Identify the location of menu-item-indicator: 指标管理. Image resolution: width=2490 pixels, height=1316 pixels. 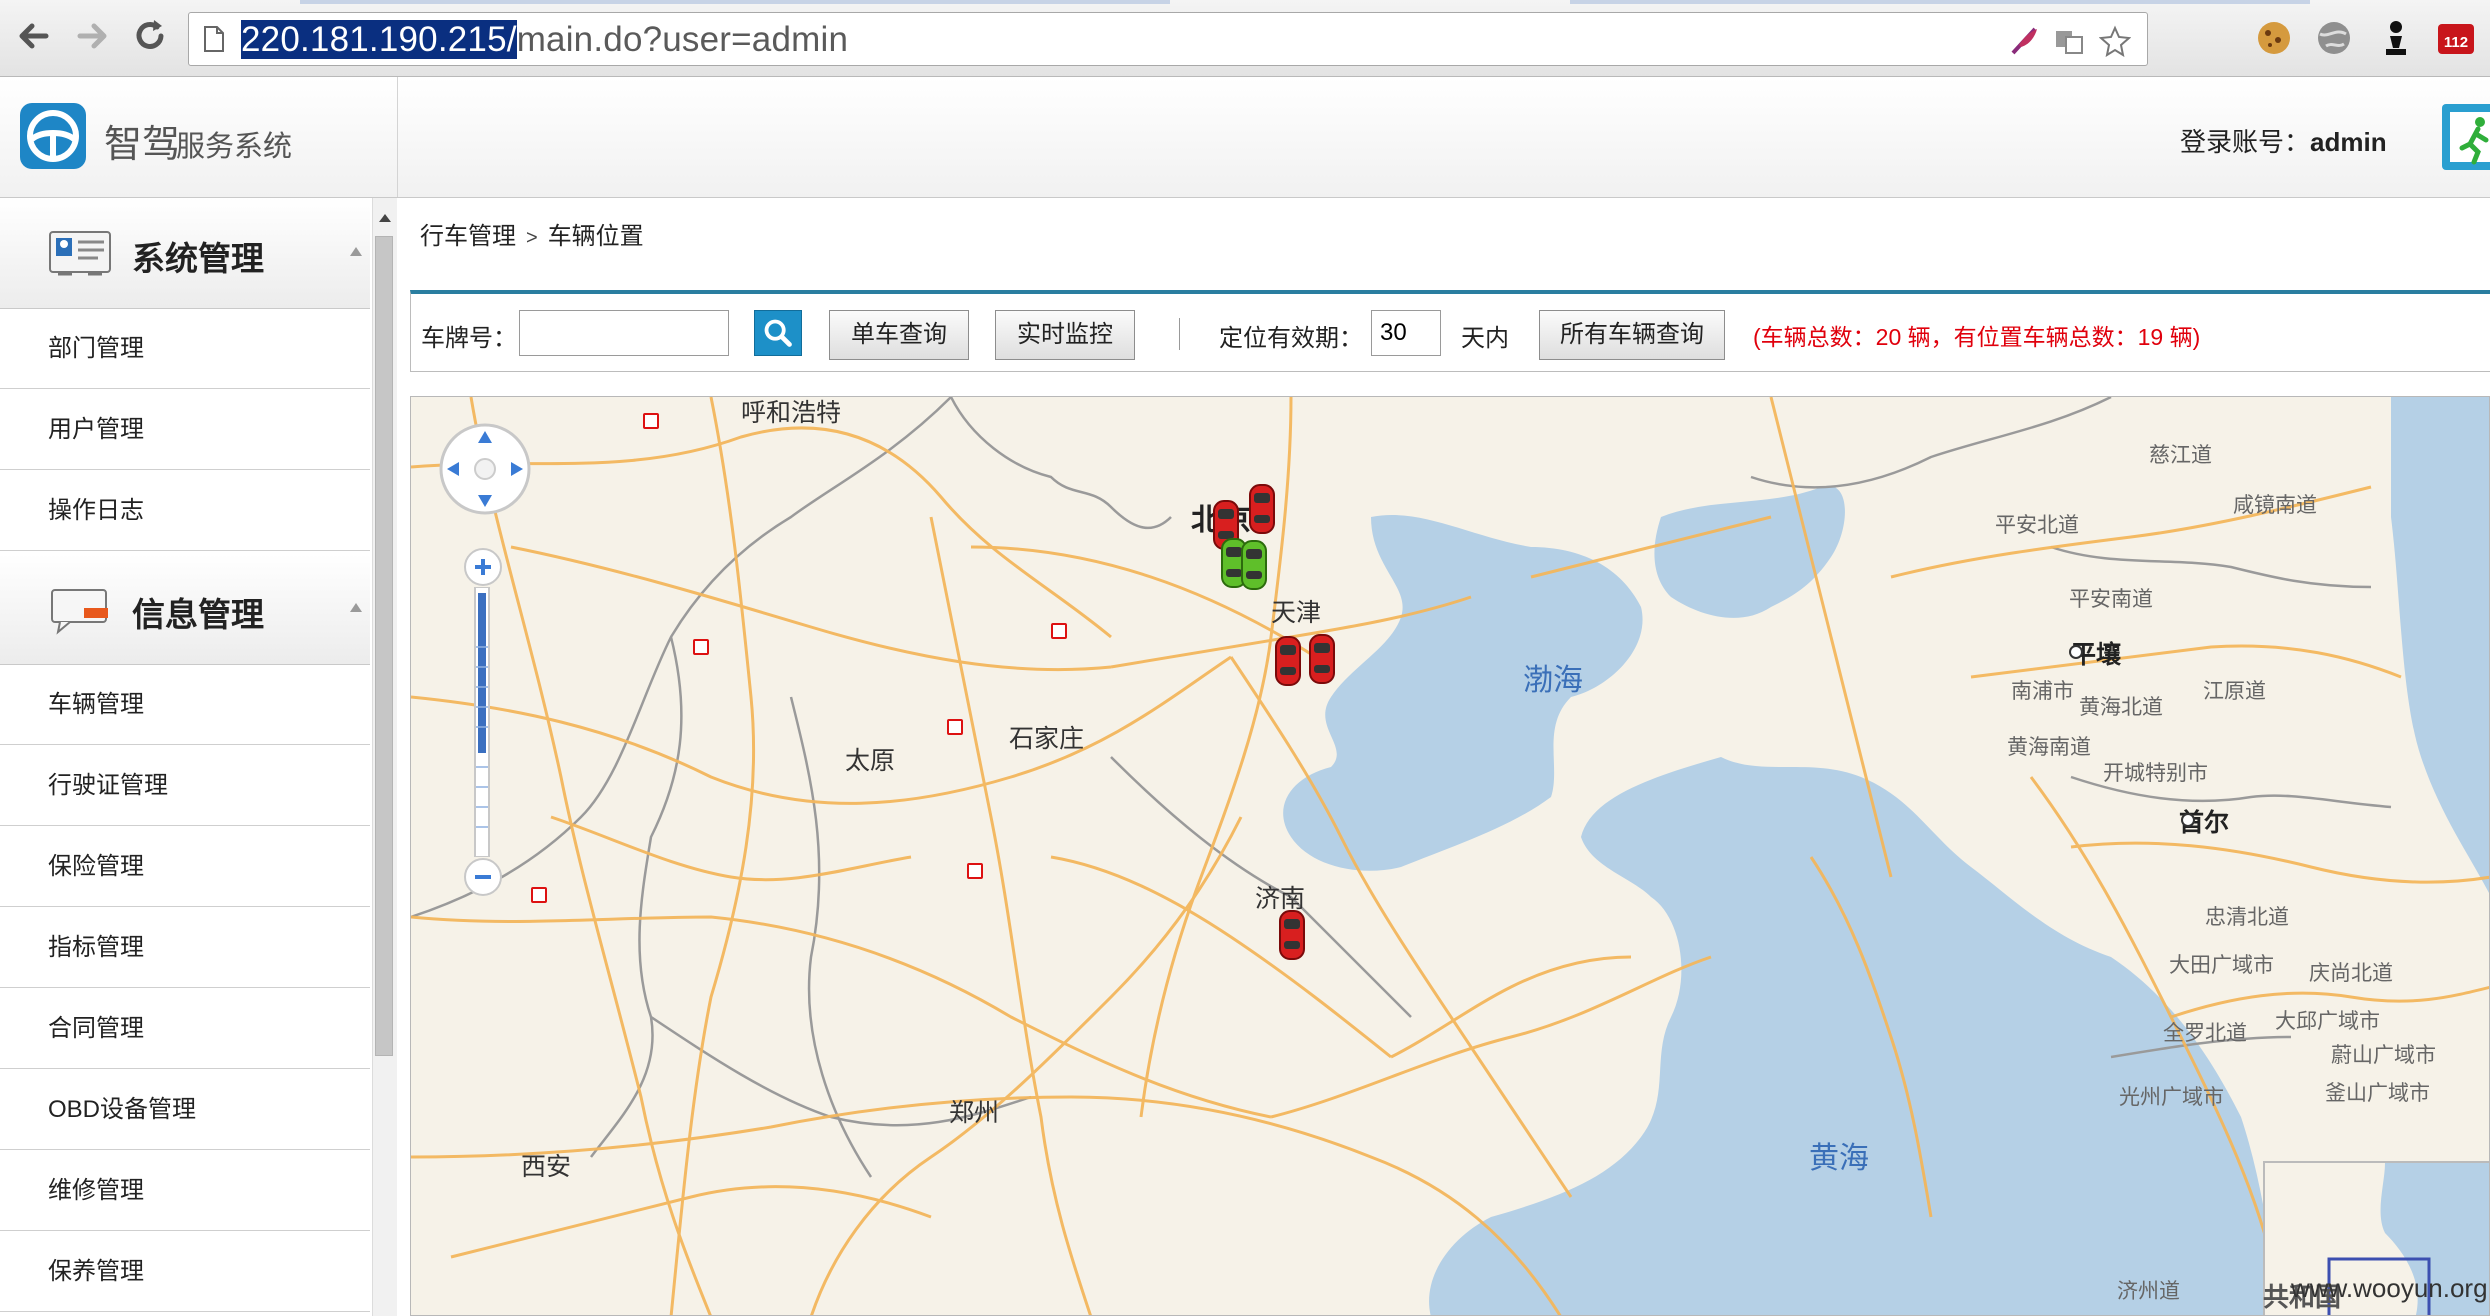
(185, 947).